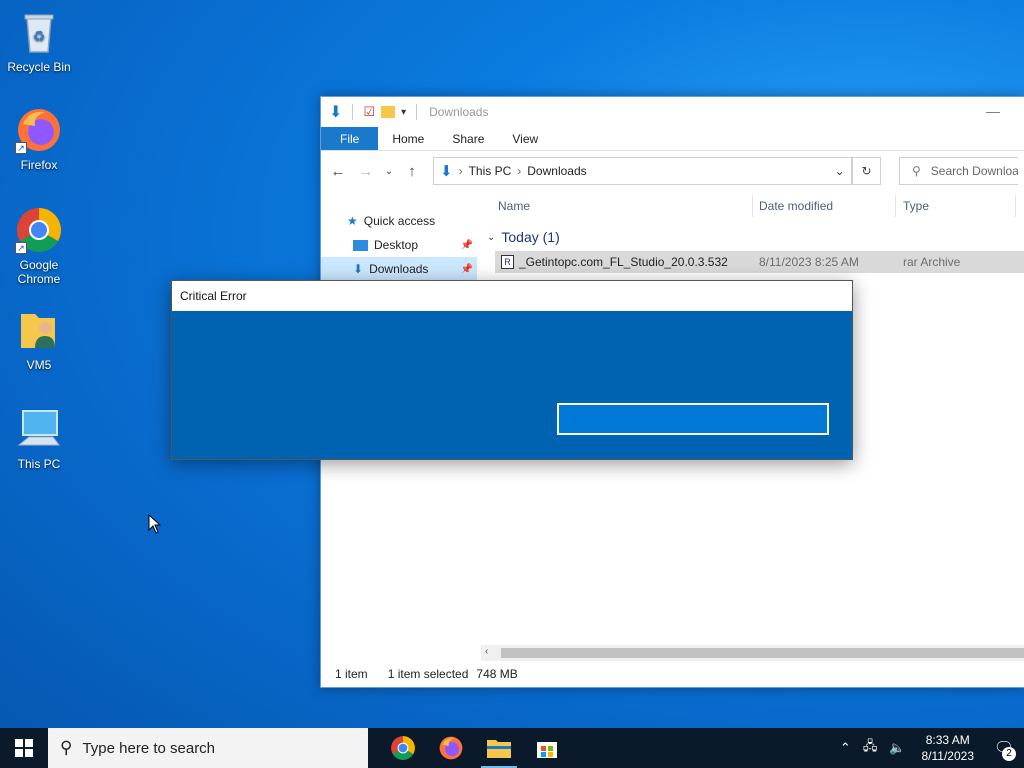 The image size is (1024, 768). I want to click on up-arrow-icon: ↑, so click(412, 171).